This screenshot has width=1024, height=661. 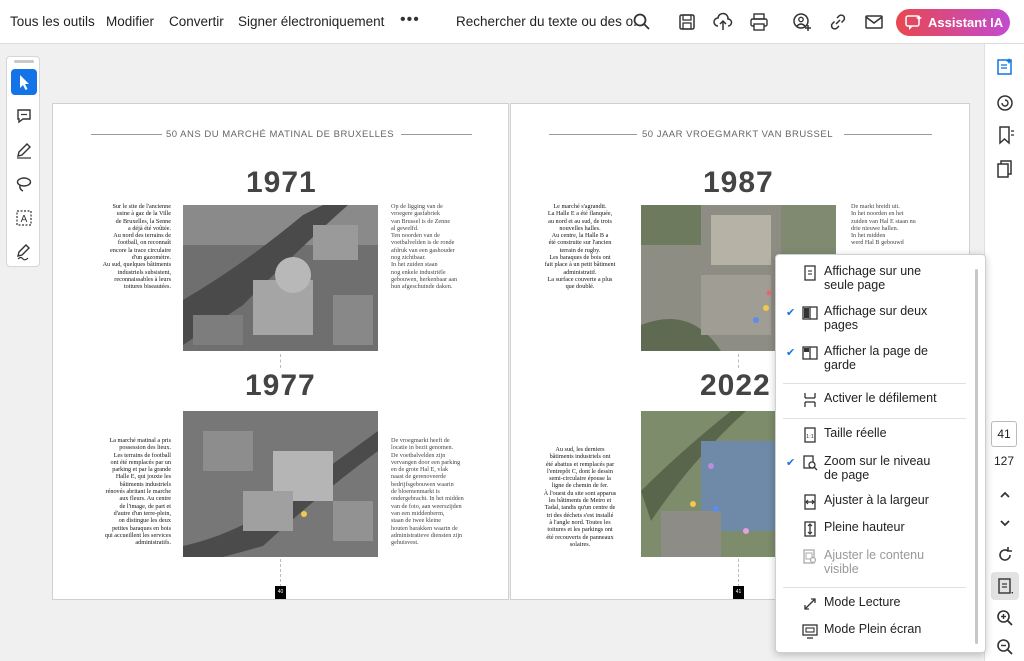 What do you see at coordinates (1005, 523) in the screenshot?
I see `chevron-down-icon` at bounding box center [1005, 523].